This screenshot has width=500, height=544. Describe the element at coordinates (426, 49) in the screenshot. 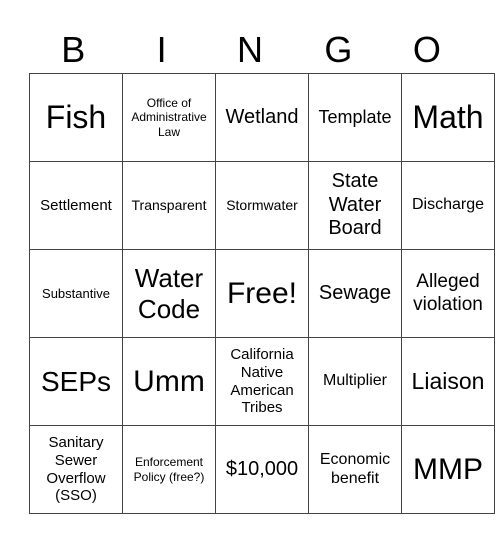

I see `header-letter-o: O` at that location.